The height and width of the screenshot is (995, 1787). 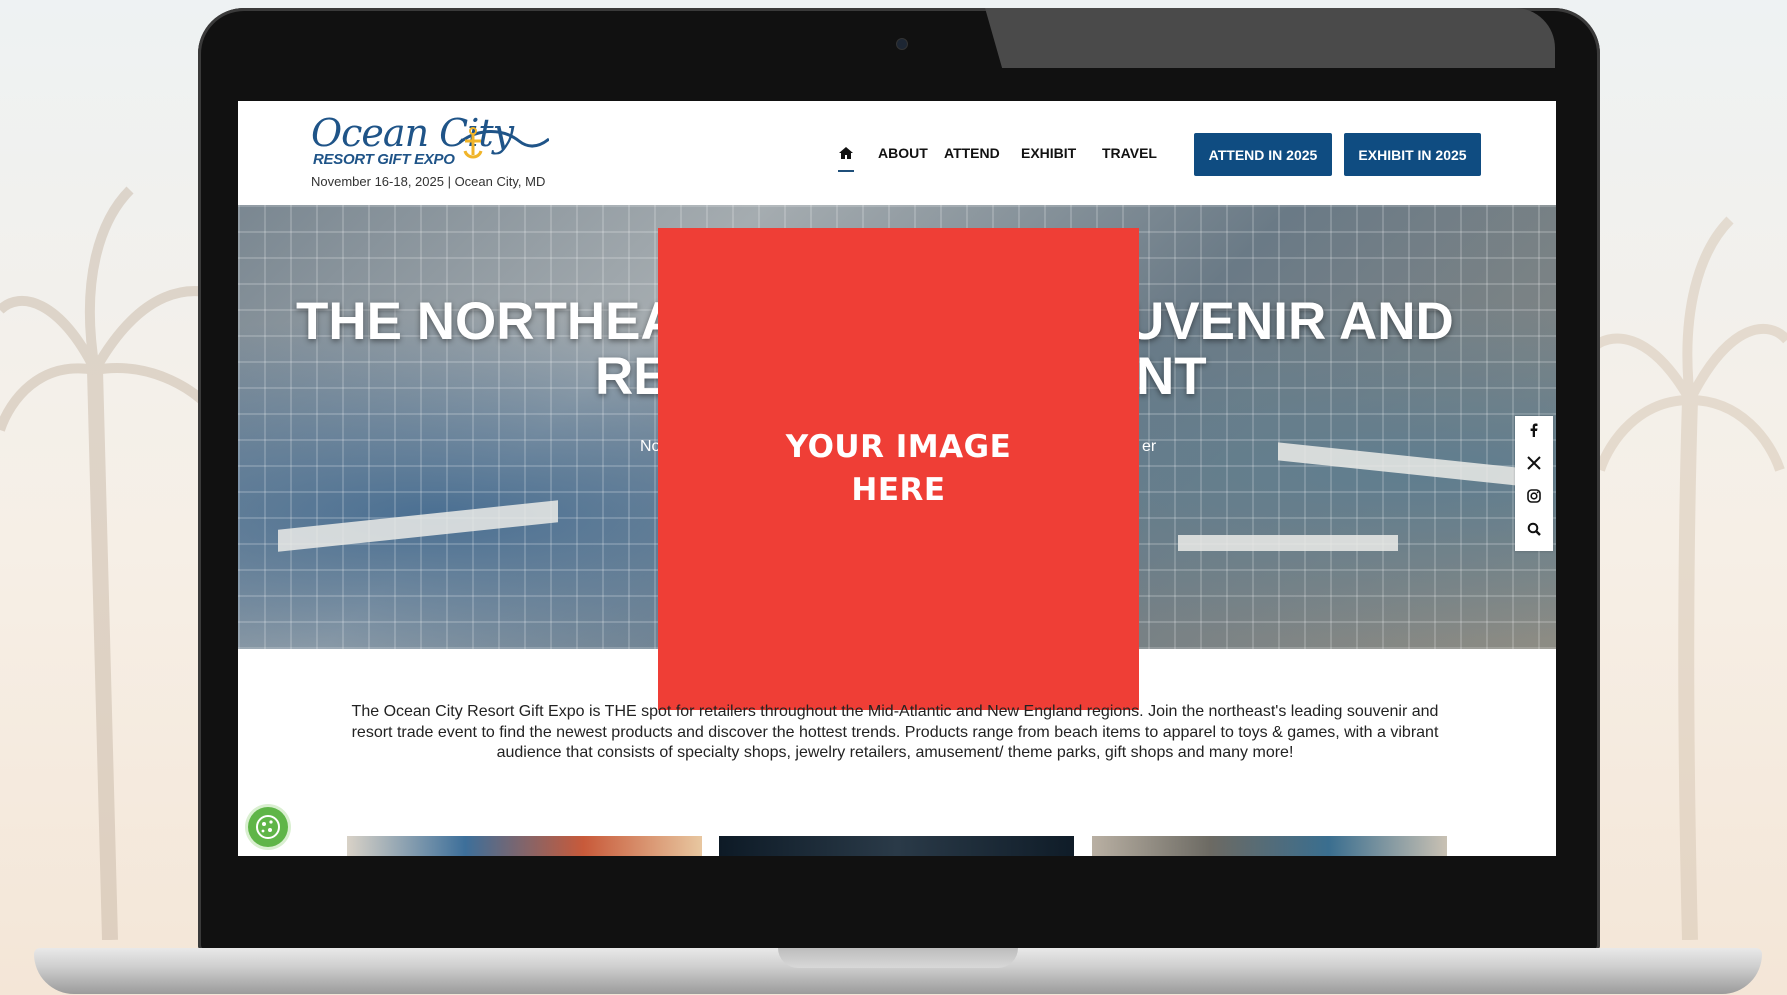 What do you see at coordinates (115, 563) in the screenshot?
I see `palm-tree-left-decoration` at bounding box center [115, 563].